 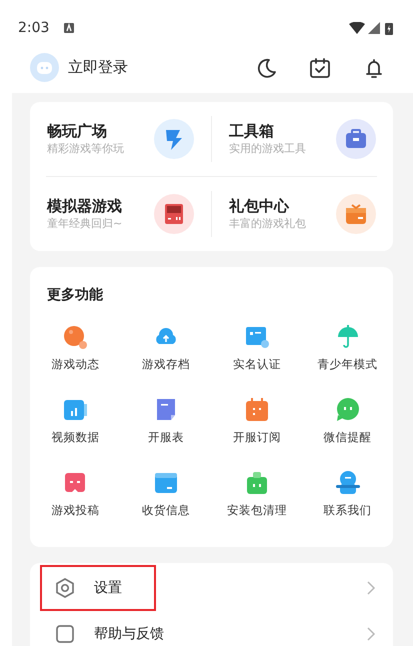 What do you see at coordinates (356, 214) in the screenshot?
I see `gift-icon` at bounding box center [356, 214].